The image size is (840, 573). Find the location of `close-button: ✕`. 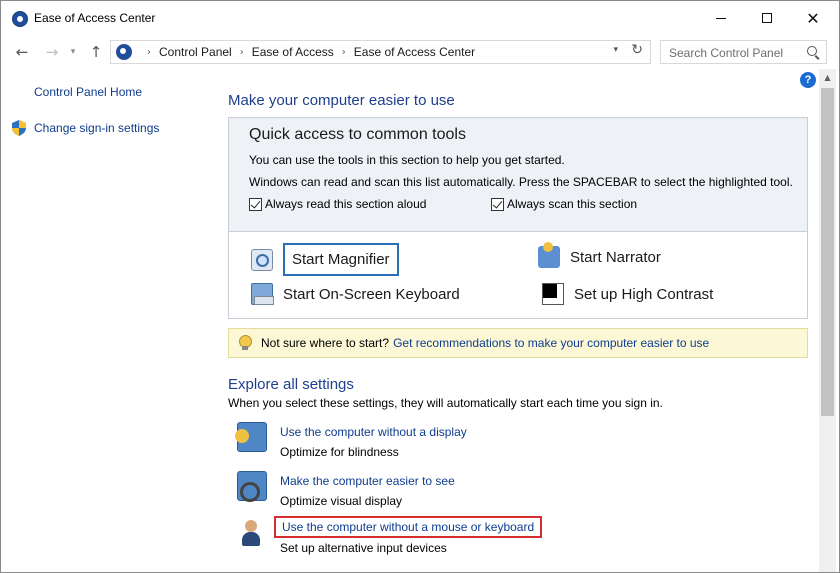

close-button: ✕ is located at coordinates (813, 18).